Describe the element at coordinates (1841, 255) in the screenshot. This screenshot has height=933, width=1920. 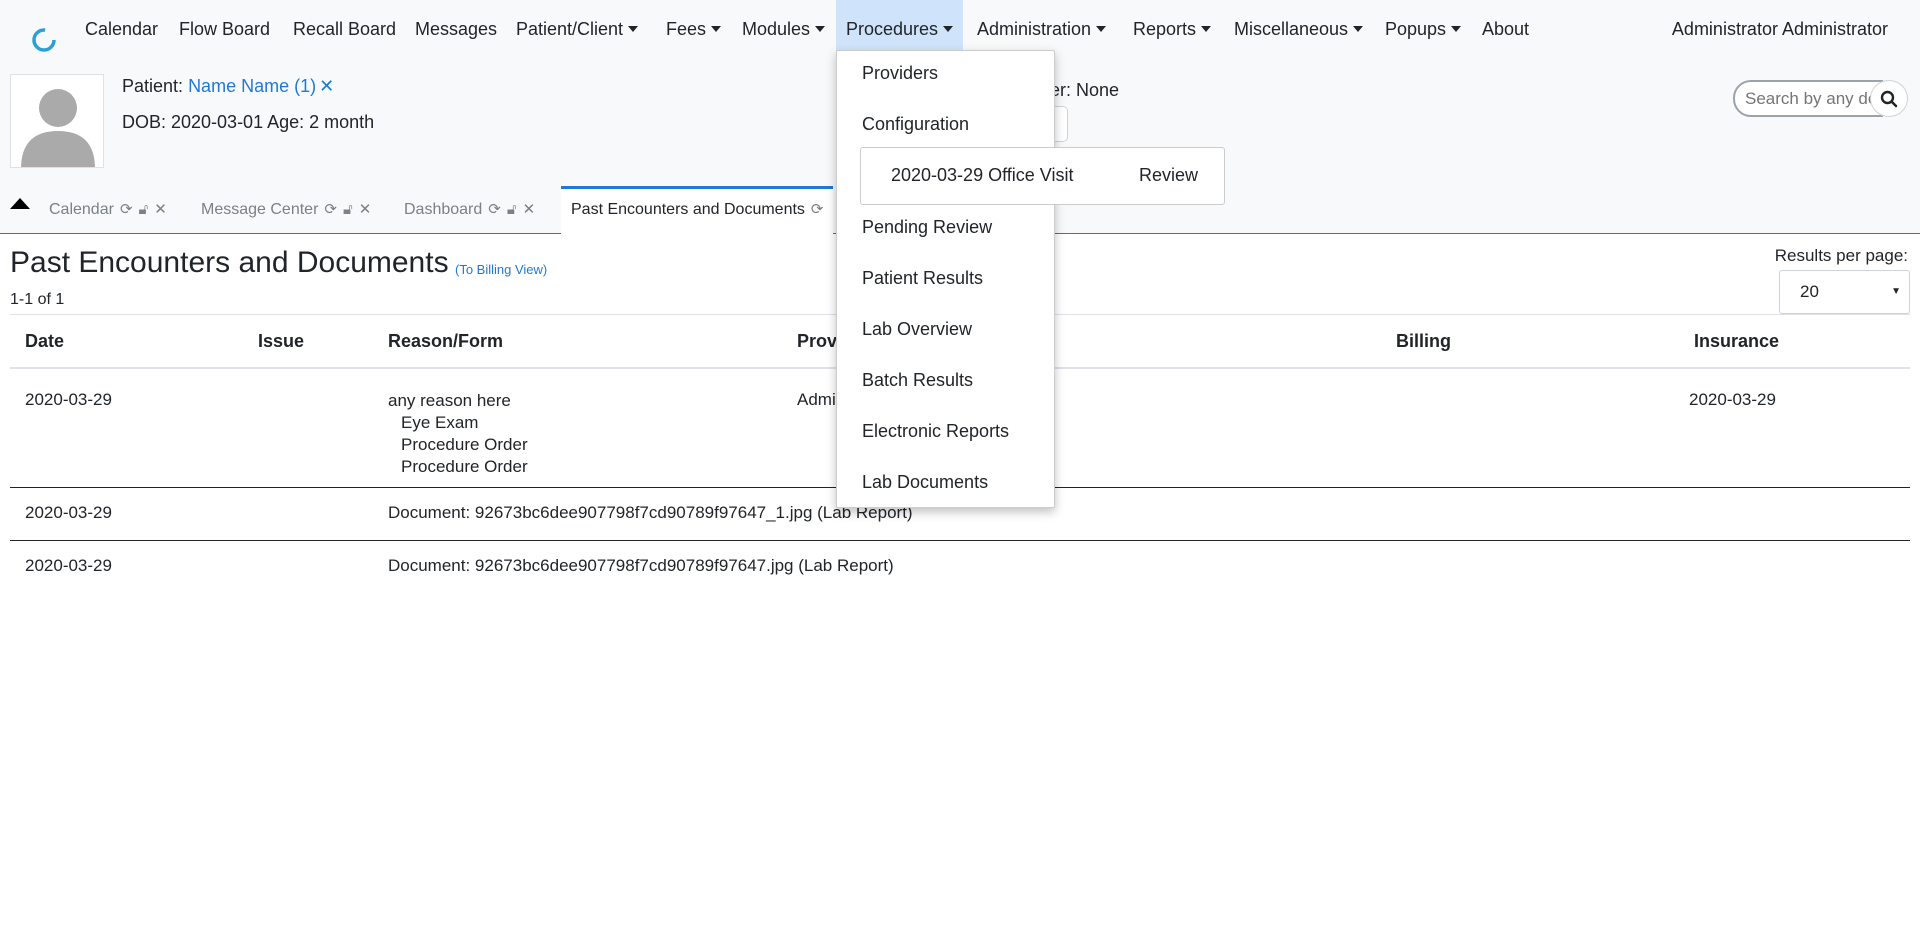
I see `results-per-page-label: Results per page:` at that location.